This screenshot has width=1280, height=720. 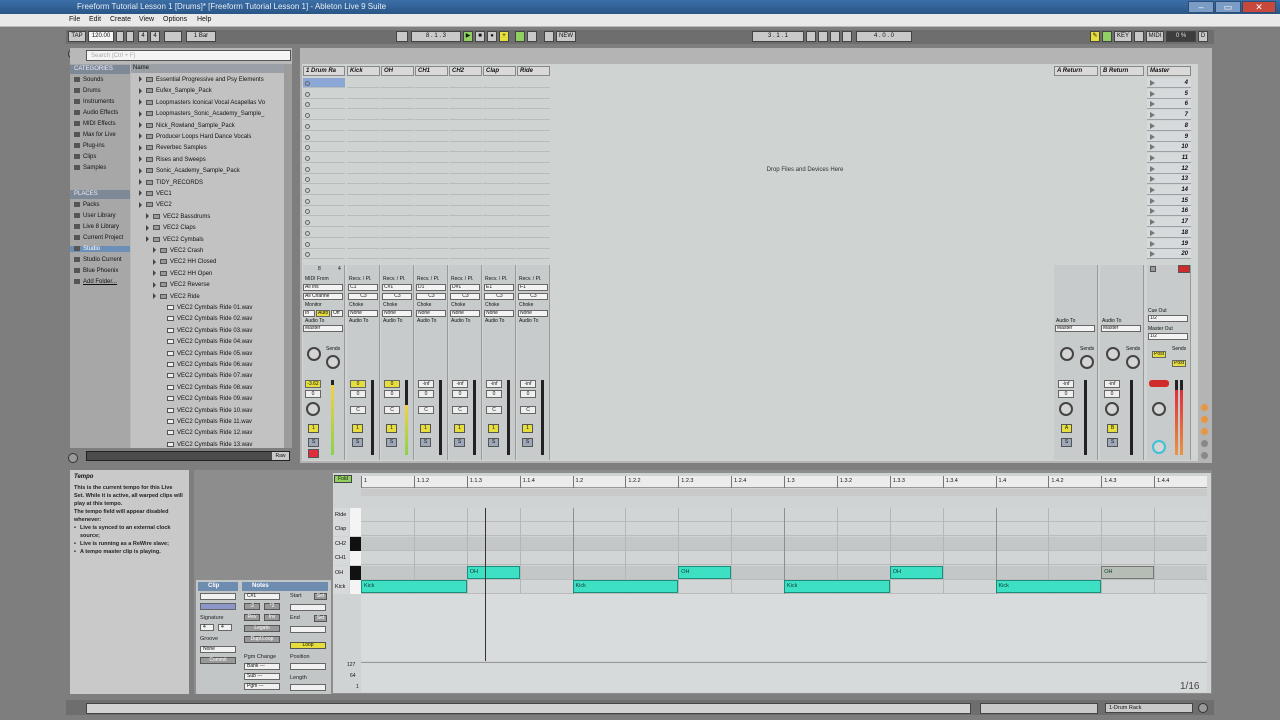 What do you see at coordinates (272, 606) in the screenshot?
I see `double-button: *2` at bounding box center [272, 606].